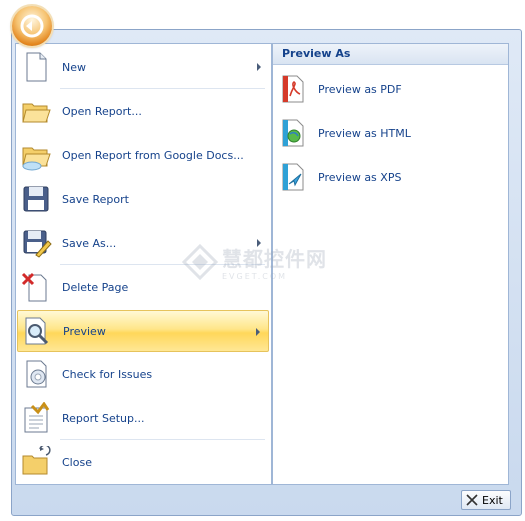 This screenshot has width=525, height=521. Describe the element at coordinates (95, 199) in the screenshot. I see `menu-item-label: Save Report` at that location.